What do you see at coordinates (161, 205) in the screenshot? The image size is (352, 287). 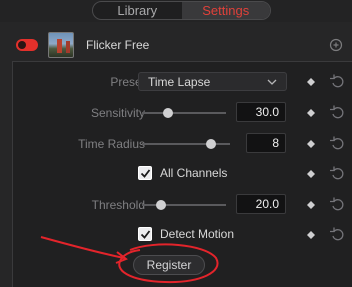 I see `threshold-slider-knob` at bounding box center [161, 205].